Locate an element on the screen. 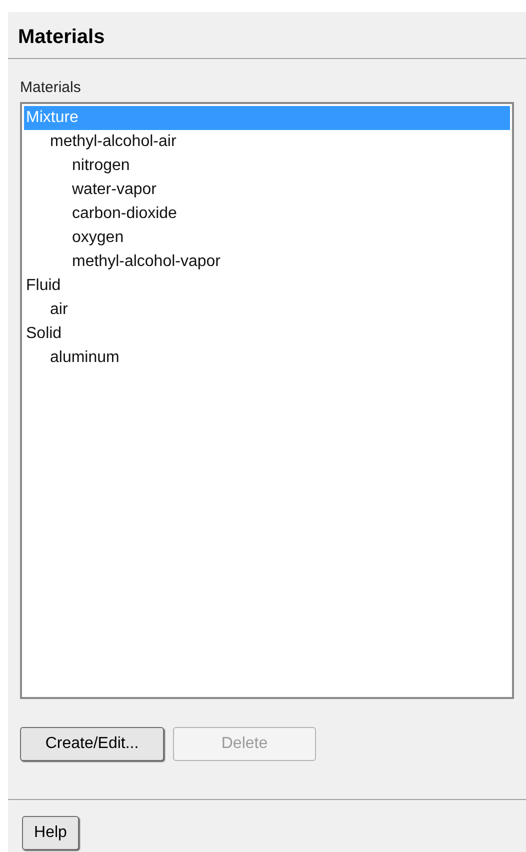  tree-item: carbon-dioxide is located at coordinates (267, 214).